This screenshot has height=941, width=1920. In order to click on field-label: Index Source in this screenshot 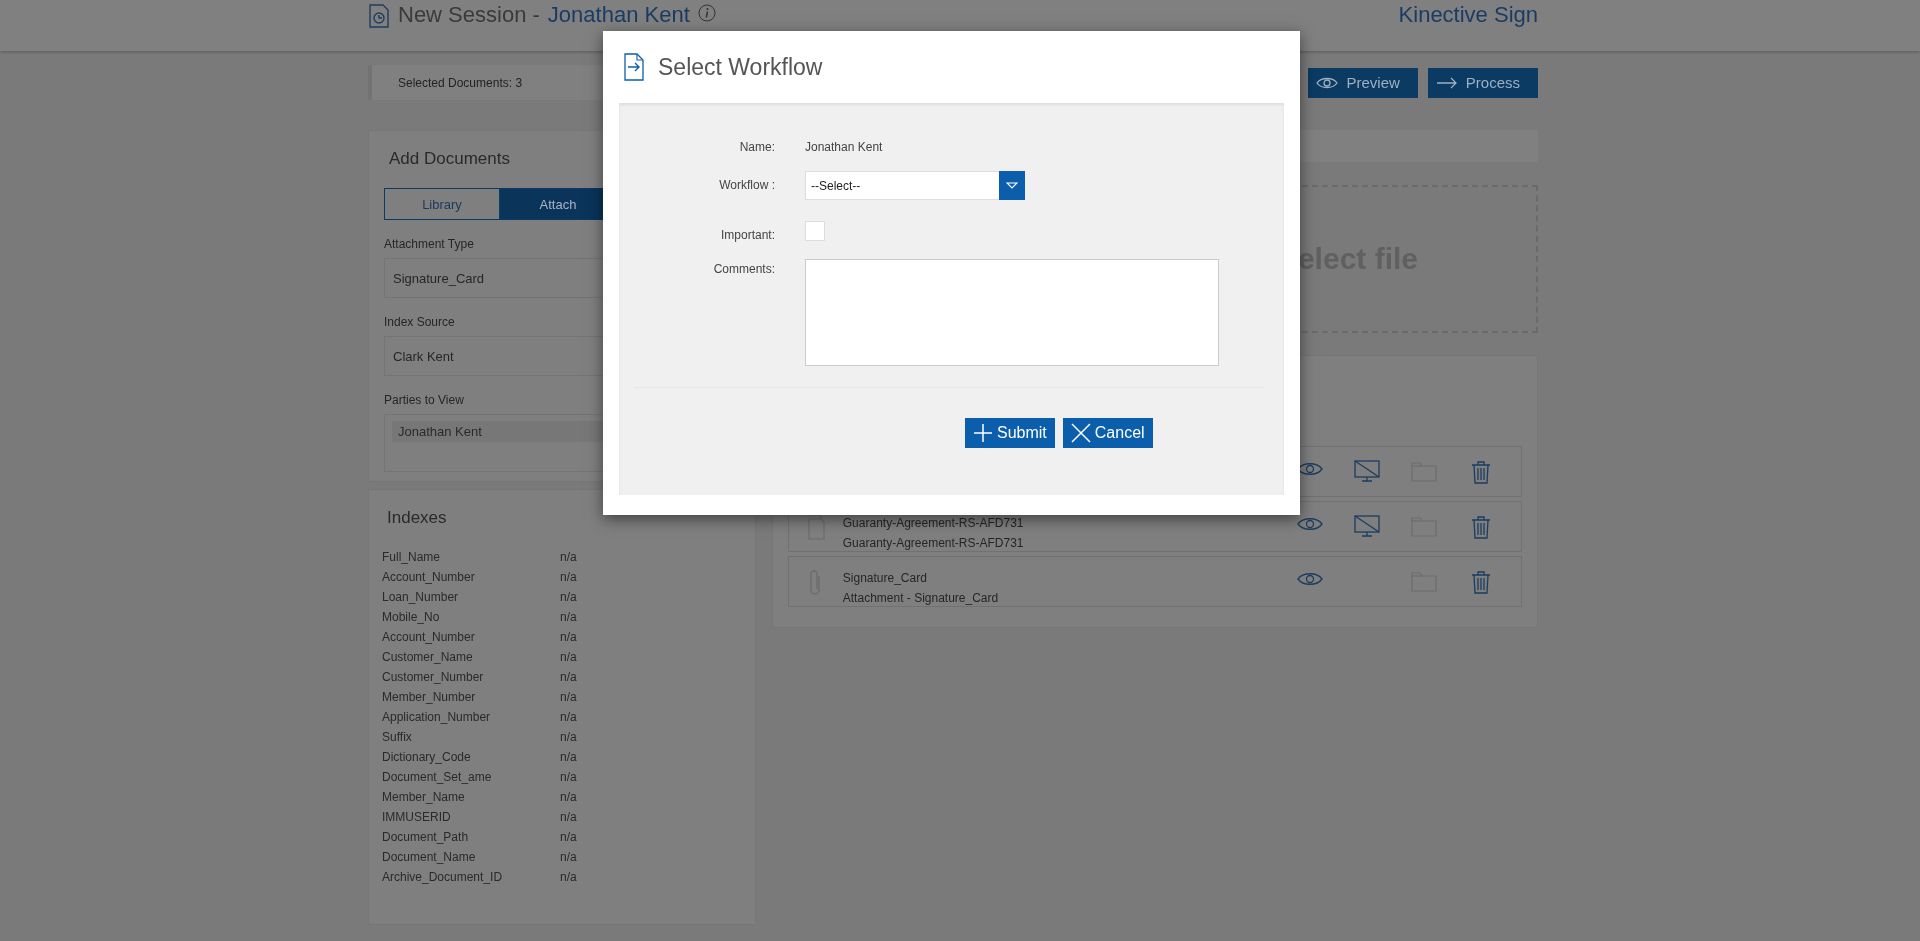, I will do `click(420, 322)`.